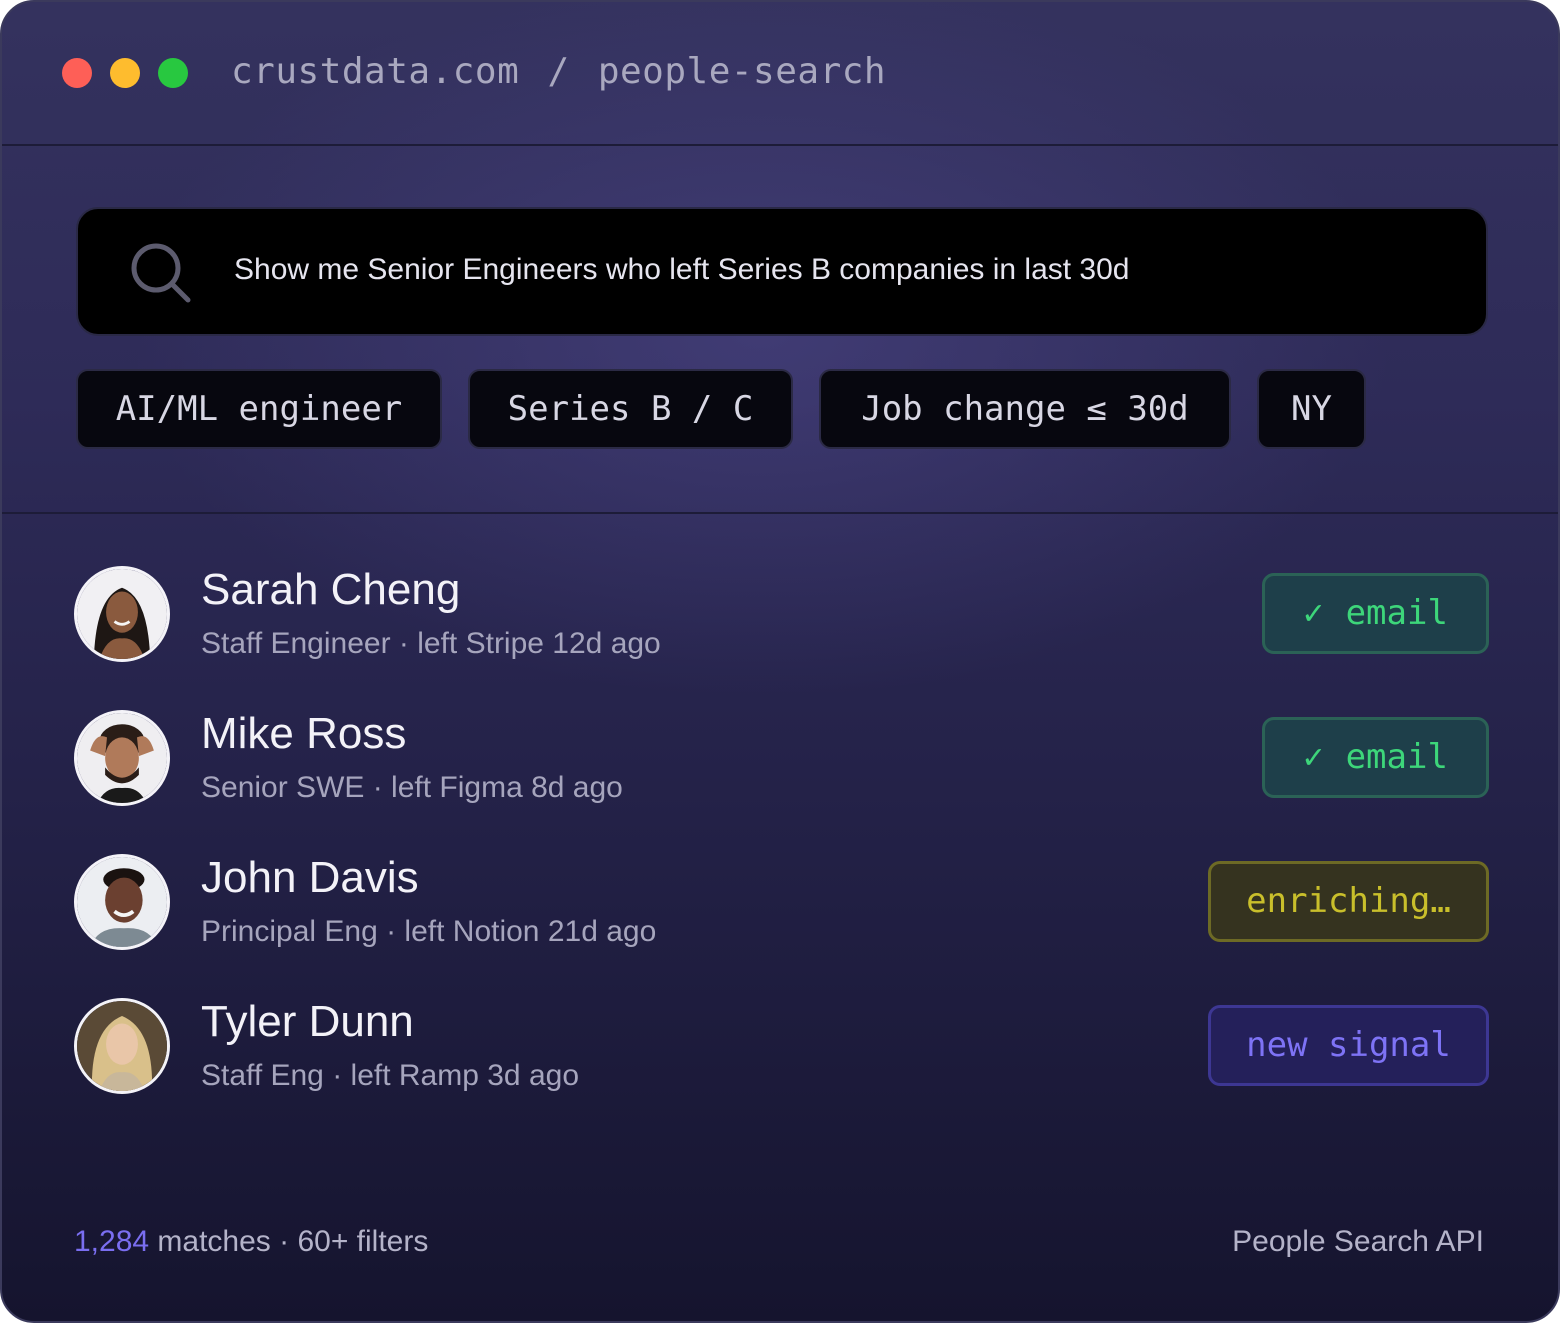 The width and height of the screenshot is (1560, 1323). I want to click on breadcrumb-domain: crustdata.com, so click(375, 71).